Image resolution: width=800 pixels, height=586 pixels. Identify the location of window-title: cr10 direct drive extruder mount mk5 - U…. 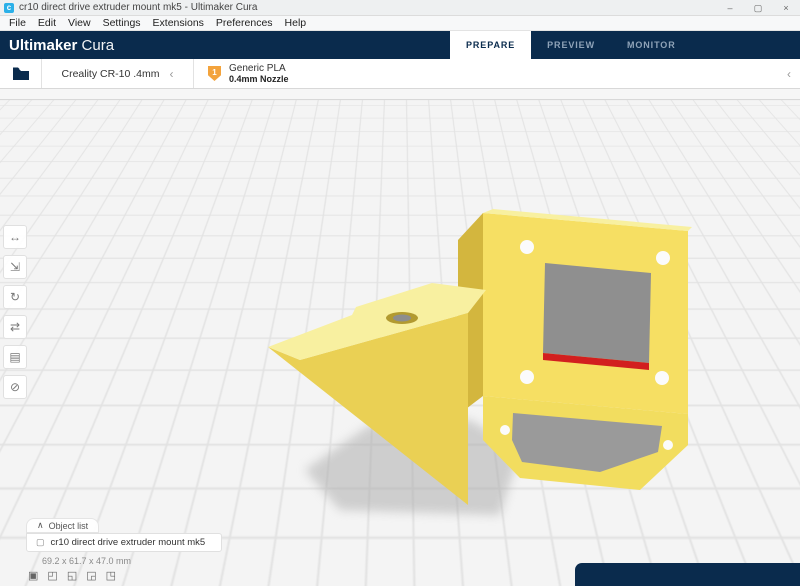
(138, 7).